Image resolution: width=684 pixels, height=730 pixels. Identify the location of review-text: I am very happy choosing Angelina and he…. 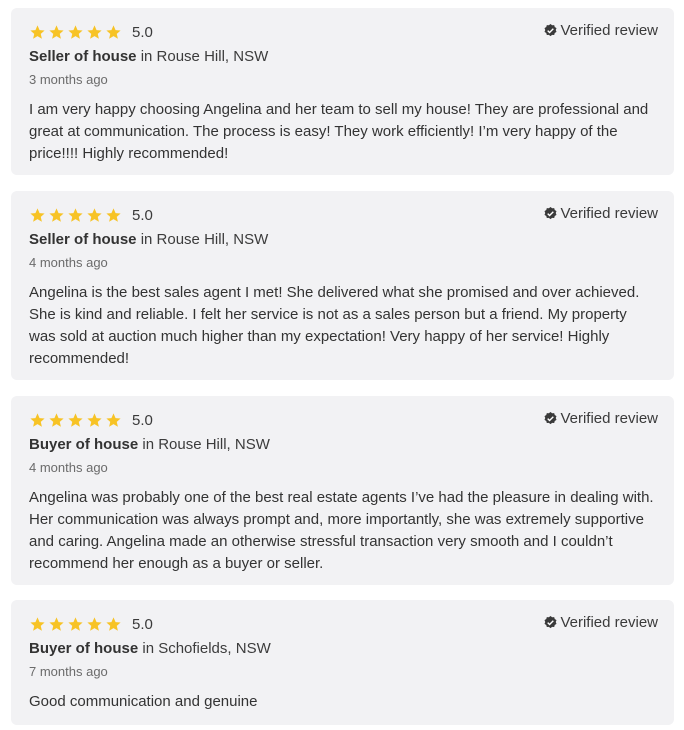
(339, 131).